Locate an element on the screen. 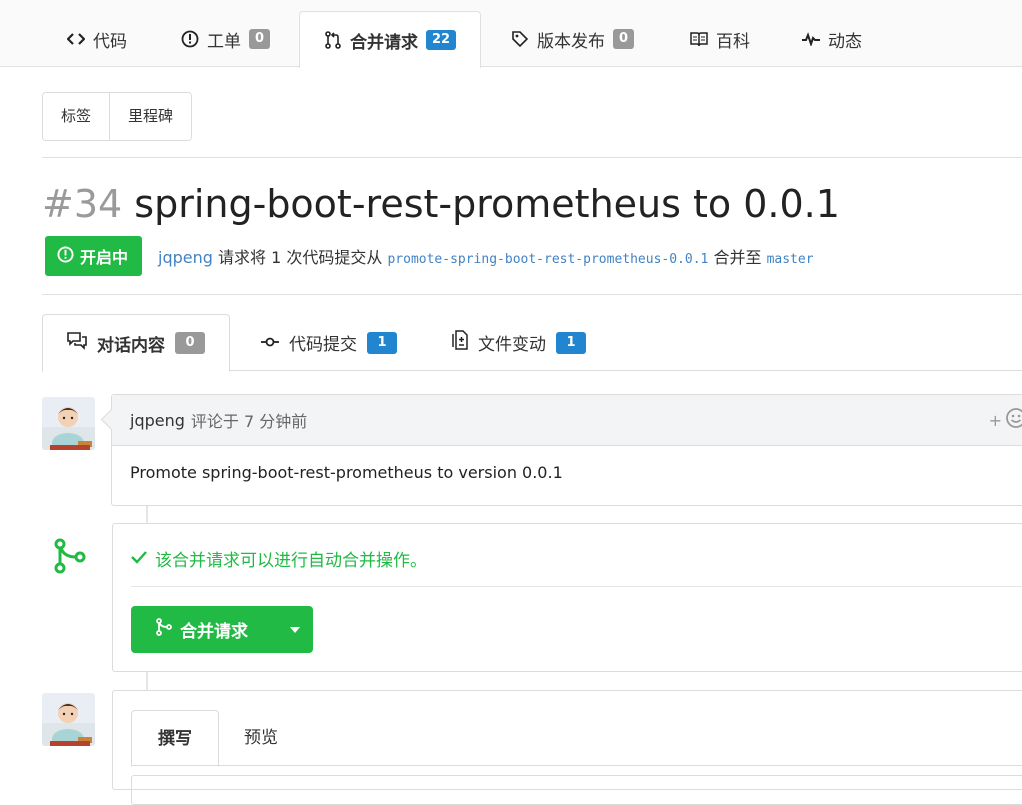 This screenshot has height=805, width=1022. summary-text-a: 请求将 1 次代码提交从 is located at coordinates (300, 257).